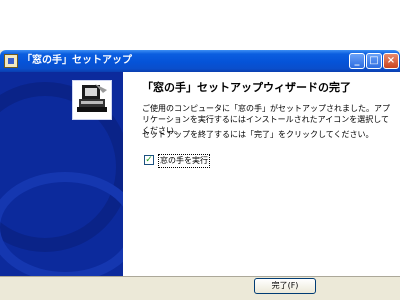  What do you see at coordinates (374, 61) in the screenshot?
I see `maximize-button: □` at bounding box center [374, 61].